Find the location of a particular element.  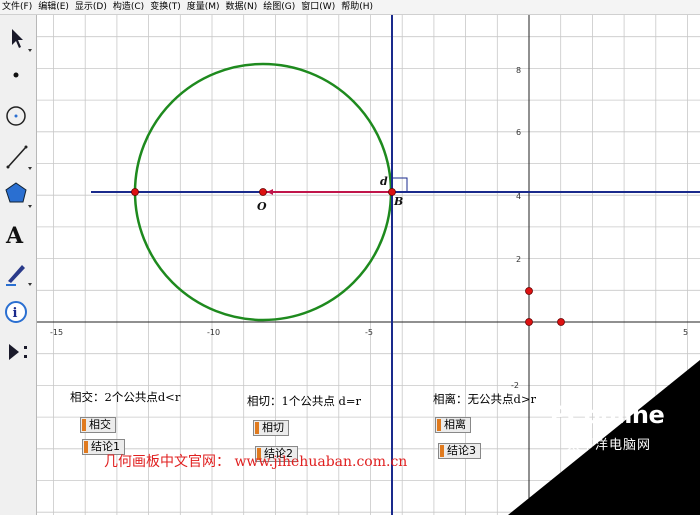

y-tick-label: 4 is located at coordinates (518, 196).